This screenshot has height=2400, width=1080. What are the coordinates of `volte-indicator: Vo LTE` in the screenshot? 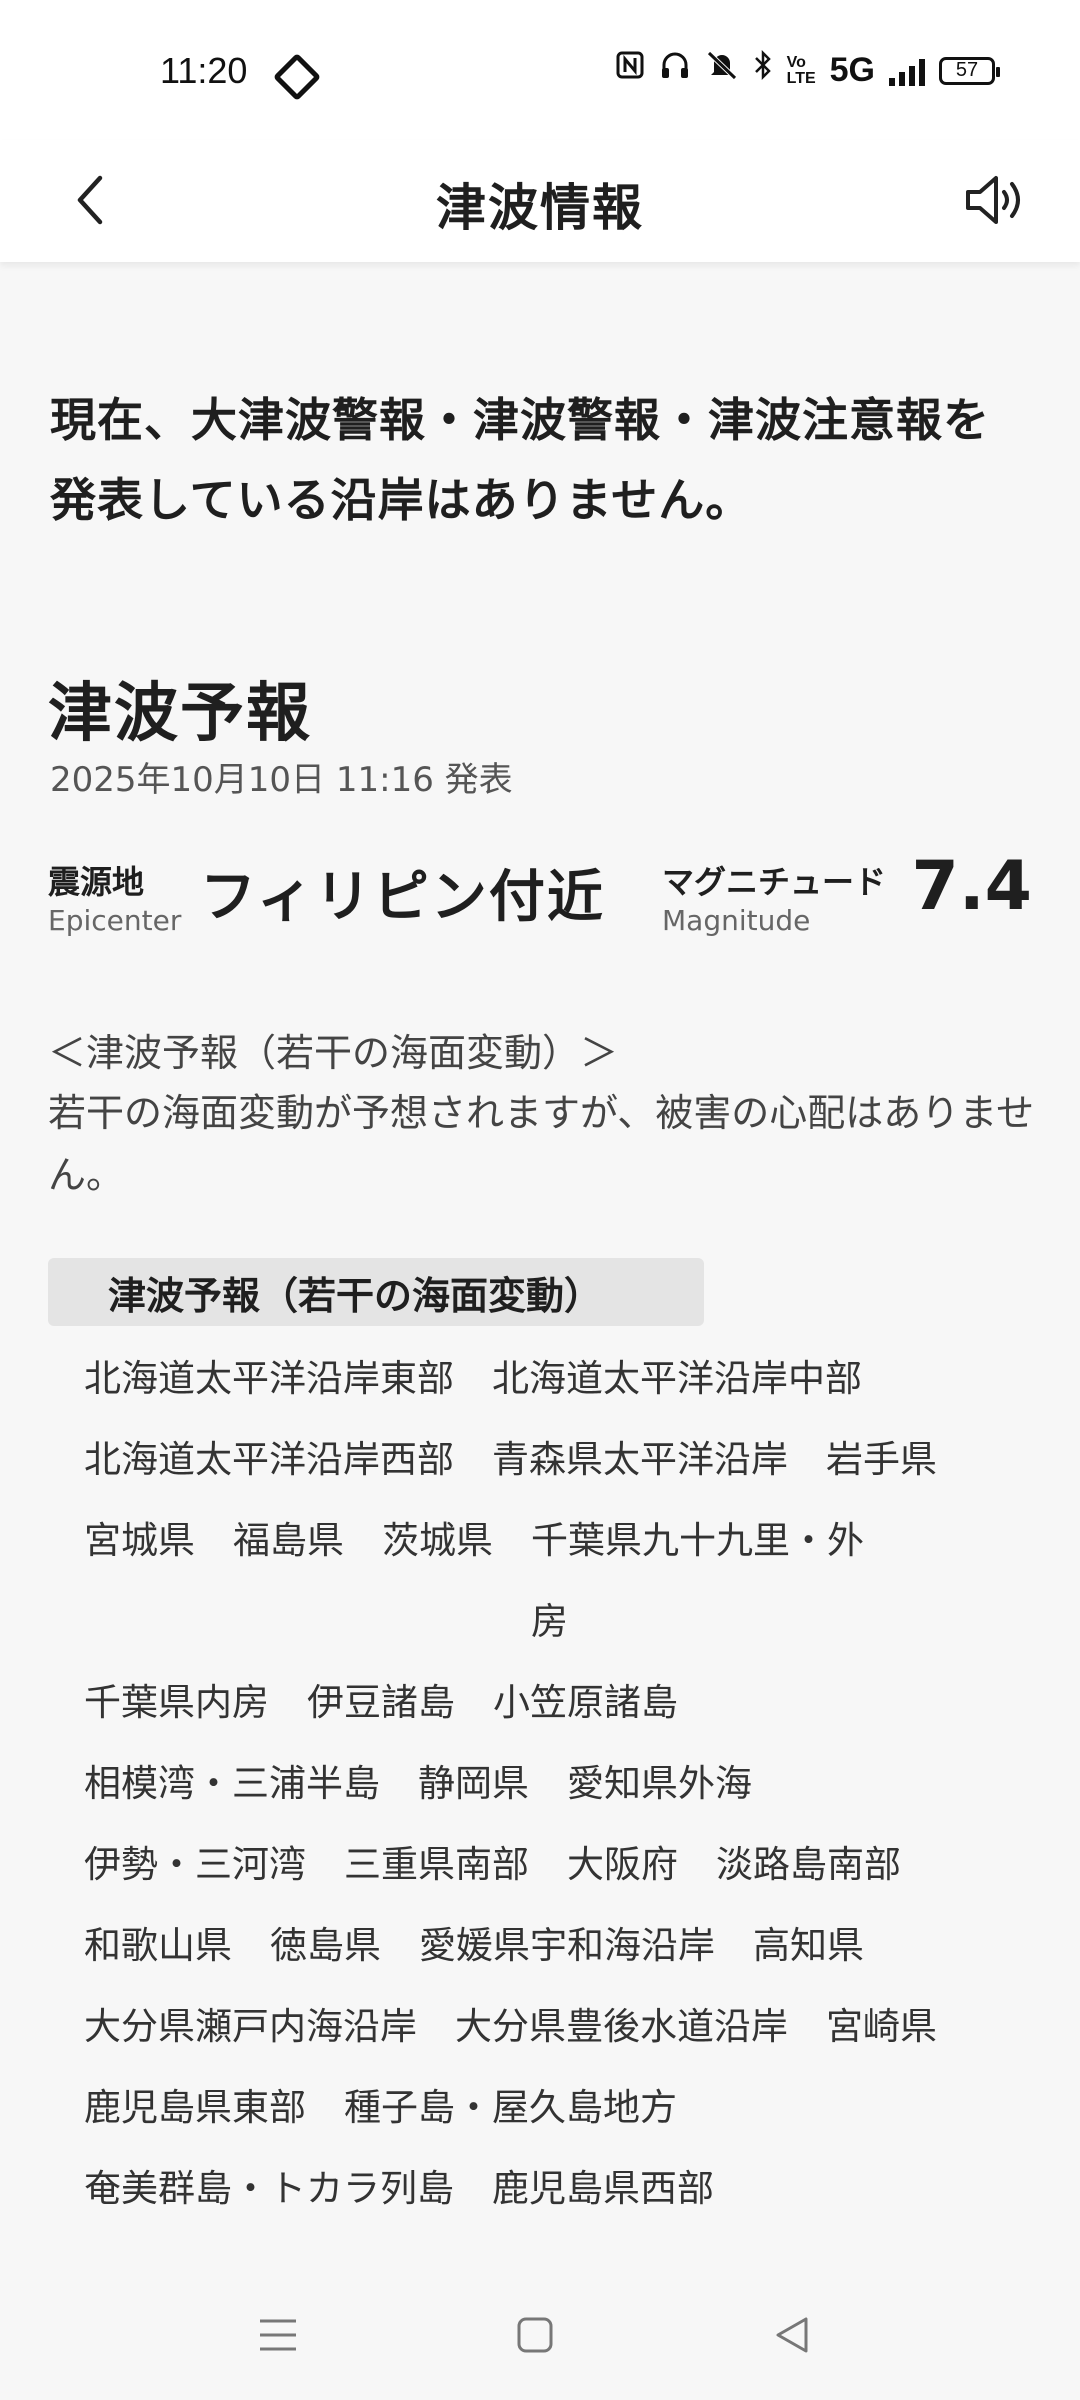 It's located at (801, 70).